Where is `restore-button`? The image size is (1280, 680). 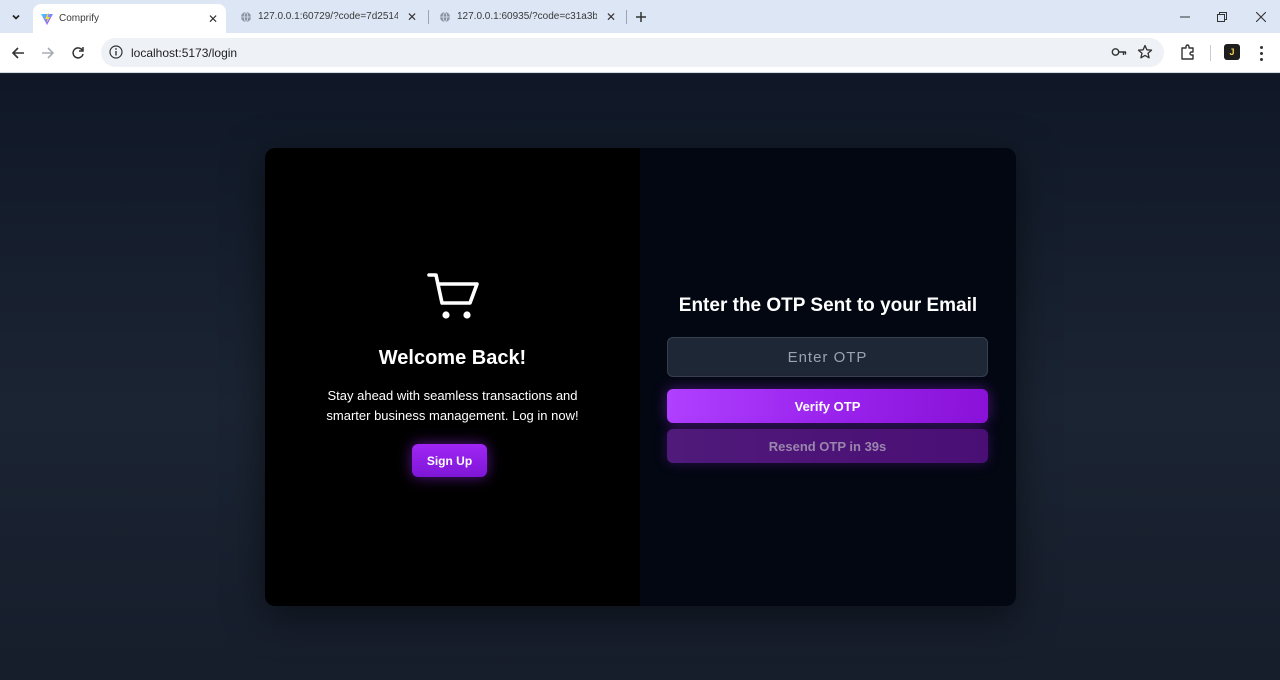
restore-button is located at coordinates (1222, 17).